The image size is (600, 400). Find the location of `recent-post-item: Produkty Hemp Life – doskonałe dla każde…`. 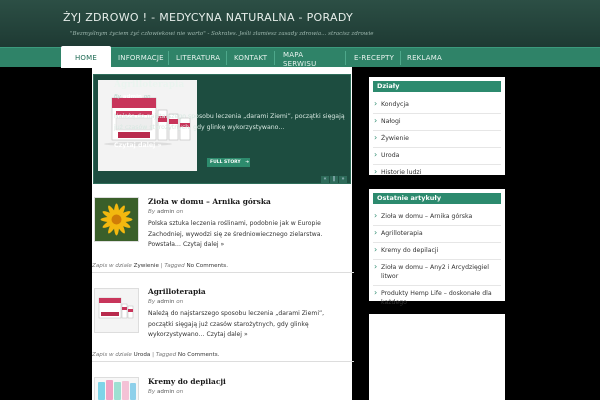

recent-post-item: Produkty Hemp Life – doskonałe dla każde… is located at coordinates (437, 298).